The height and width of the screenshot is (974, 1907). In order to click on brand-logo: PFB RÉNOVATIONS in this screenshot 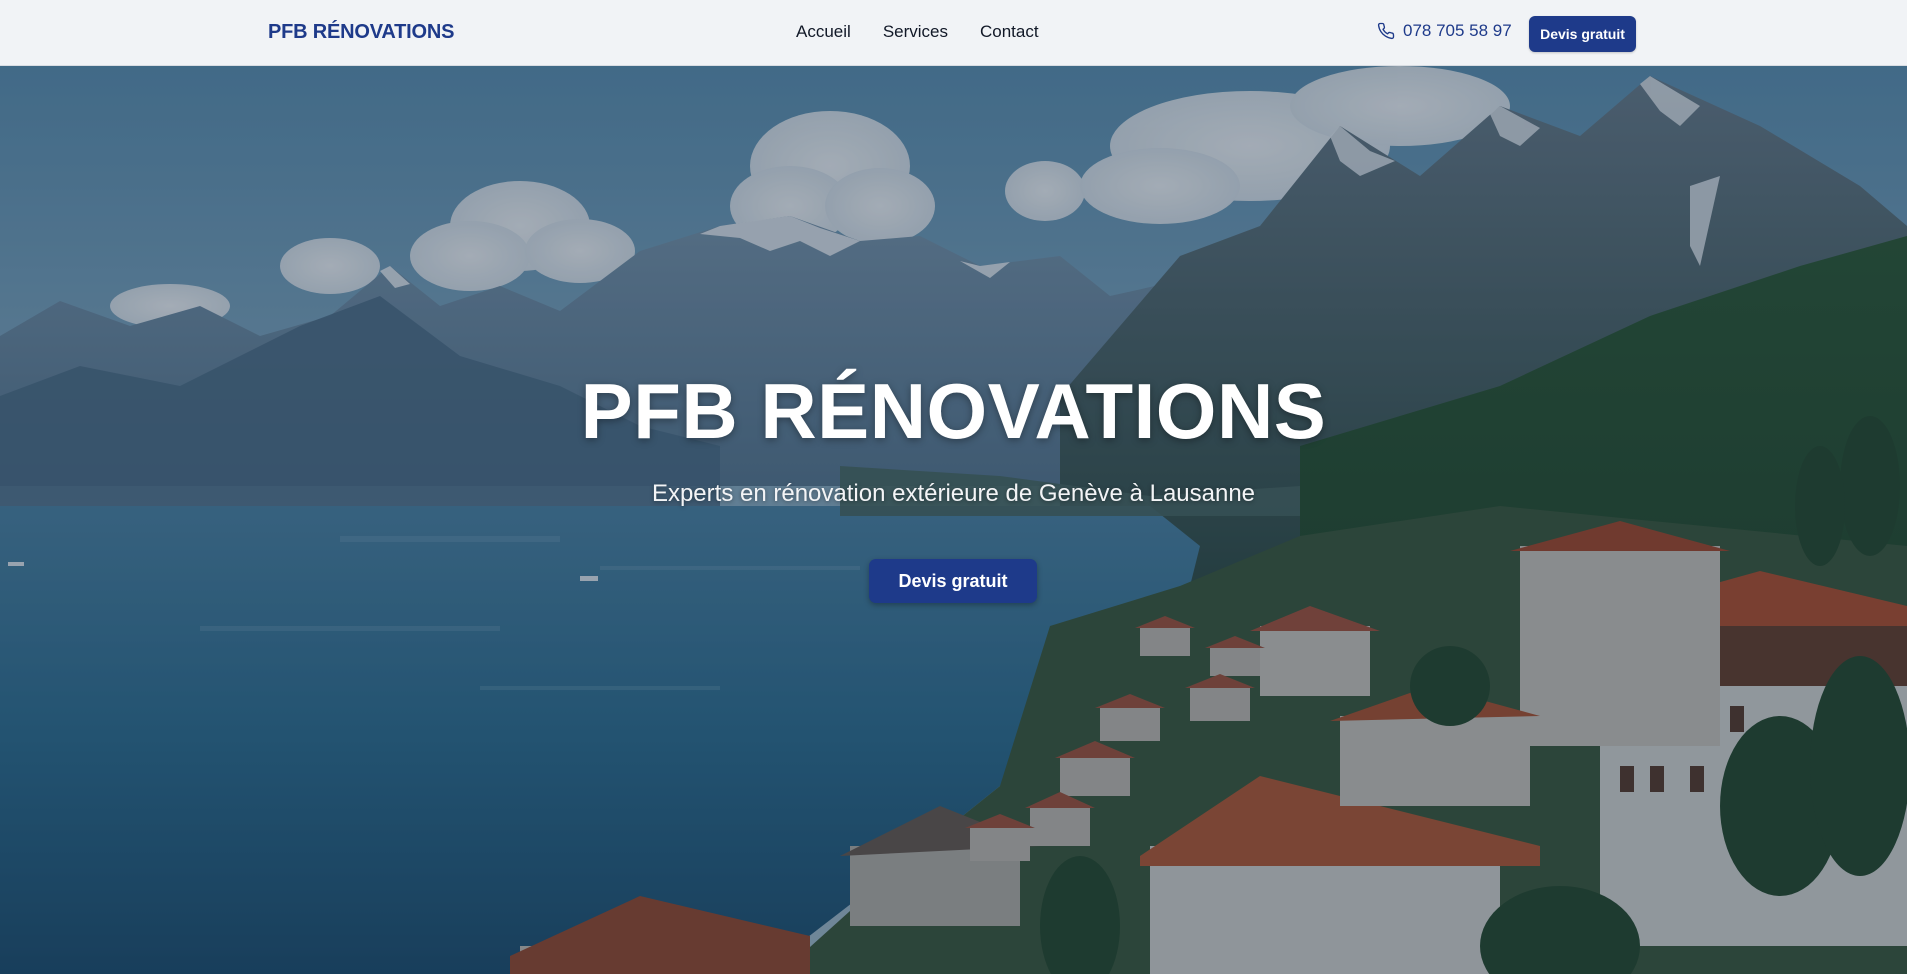, I will do `click(361, 32)`.